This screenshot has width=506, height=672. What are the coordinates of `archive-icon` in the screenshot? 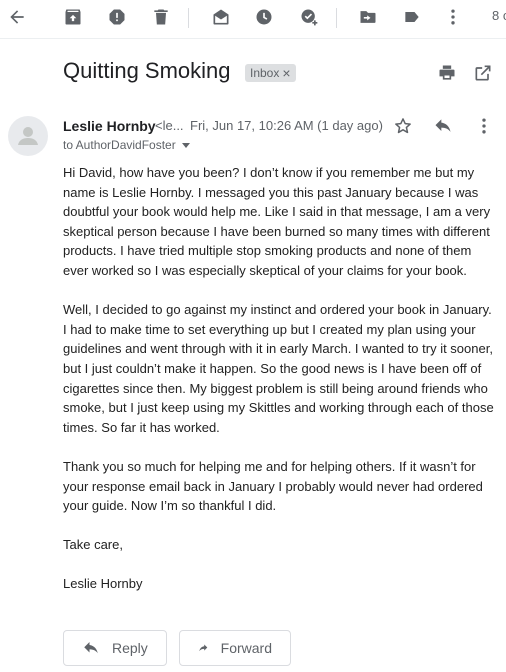 It's located at (73, 17).